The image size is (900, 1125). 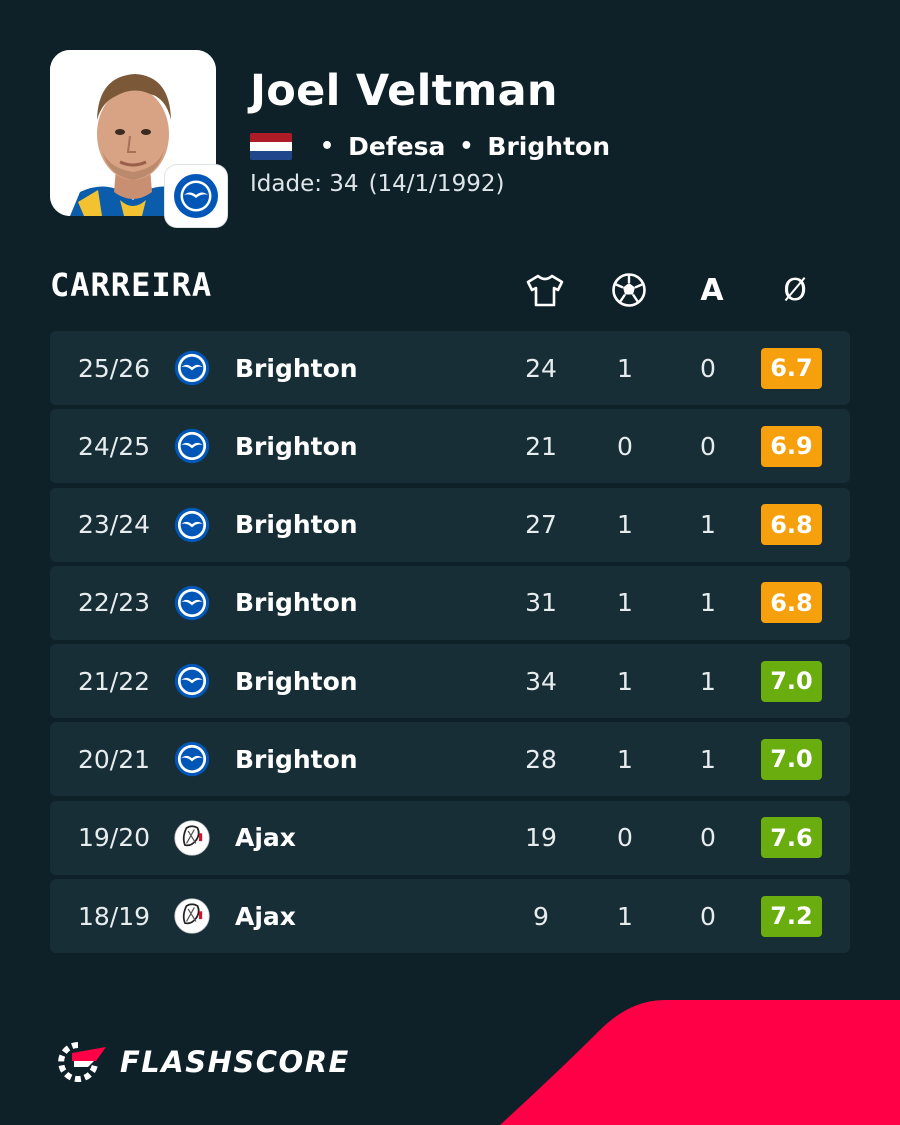 What do you see at coordinates (235, 1062) in the screenshot?
I see `brand-name: FLASHSCORE` at bounding box center [235, 1062].